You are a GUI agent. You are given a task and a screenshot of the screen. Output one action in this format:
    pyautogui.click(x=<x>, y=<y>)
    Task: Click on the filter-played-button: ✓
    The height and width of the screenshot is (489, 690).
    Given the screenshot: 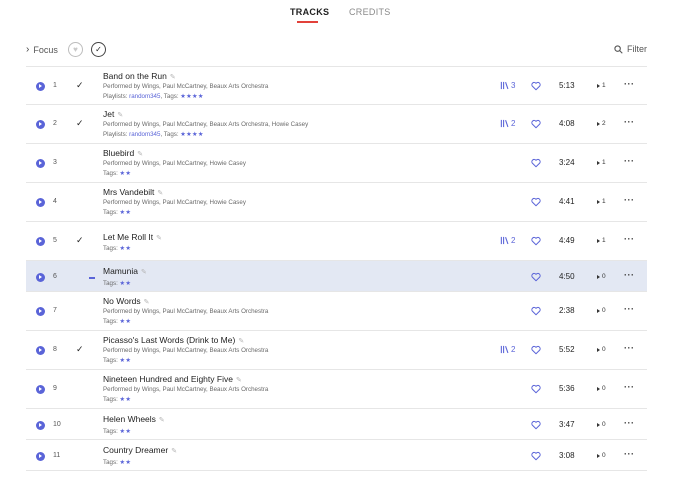 What is the action you would take?
    pyautogui.click(x=98, y=49)
    